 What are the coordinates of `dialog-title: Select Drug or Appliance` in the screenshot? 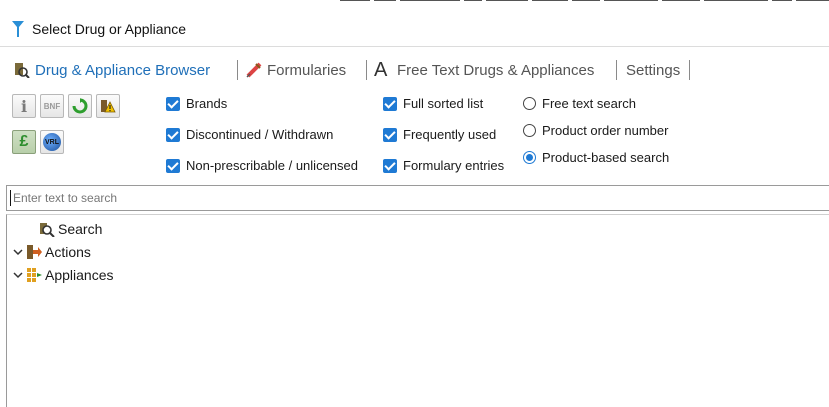 It's located at (109, 29).